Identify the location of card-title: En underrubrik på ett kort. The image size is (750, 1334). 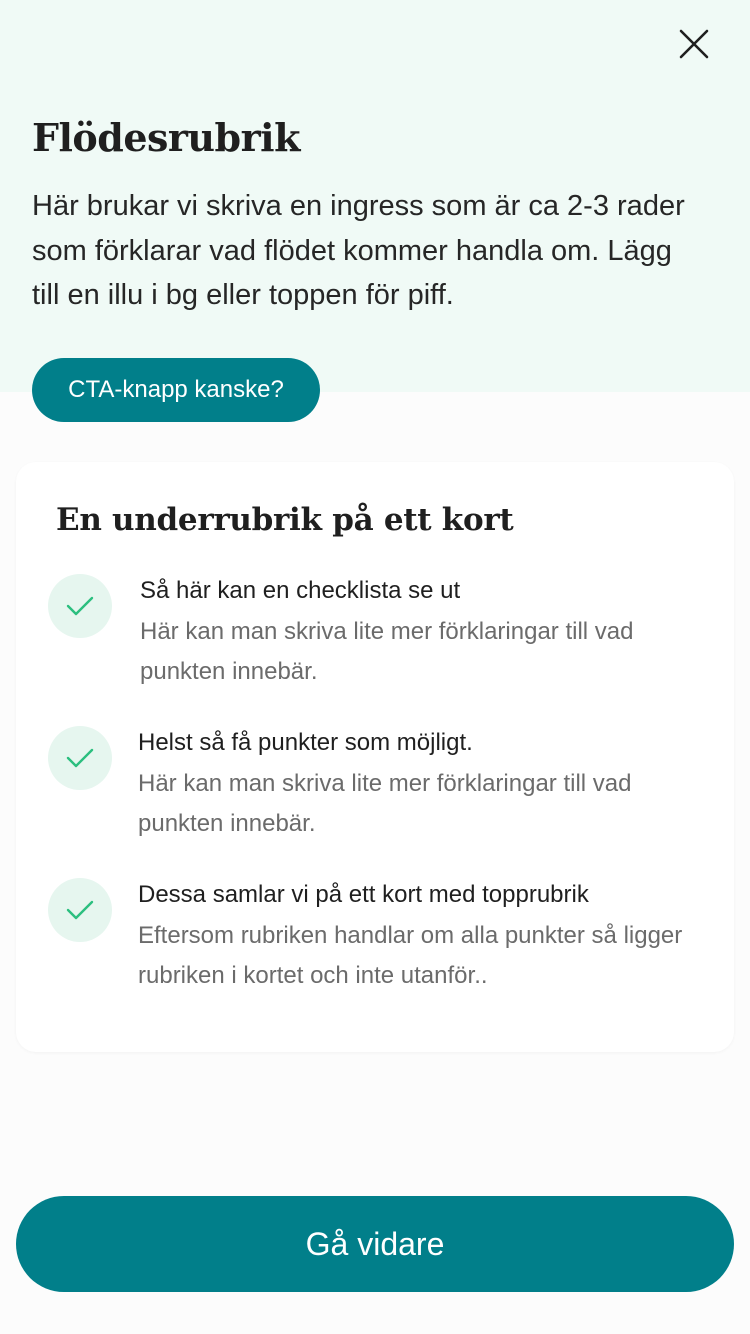
(285, 520).